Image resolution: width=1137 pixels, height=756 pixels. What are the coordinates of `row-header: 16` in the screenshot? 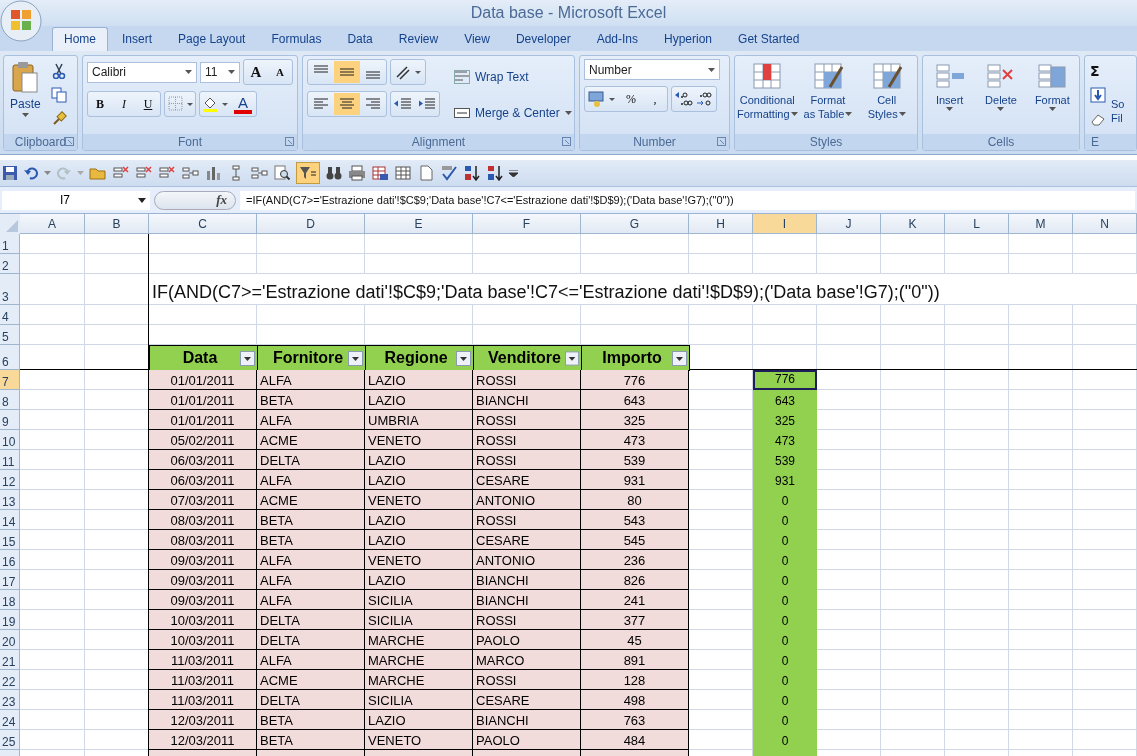 It's located at (10, 560).